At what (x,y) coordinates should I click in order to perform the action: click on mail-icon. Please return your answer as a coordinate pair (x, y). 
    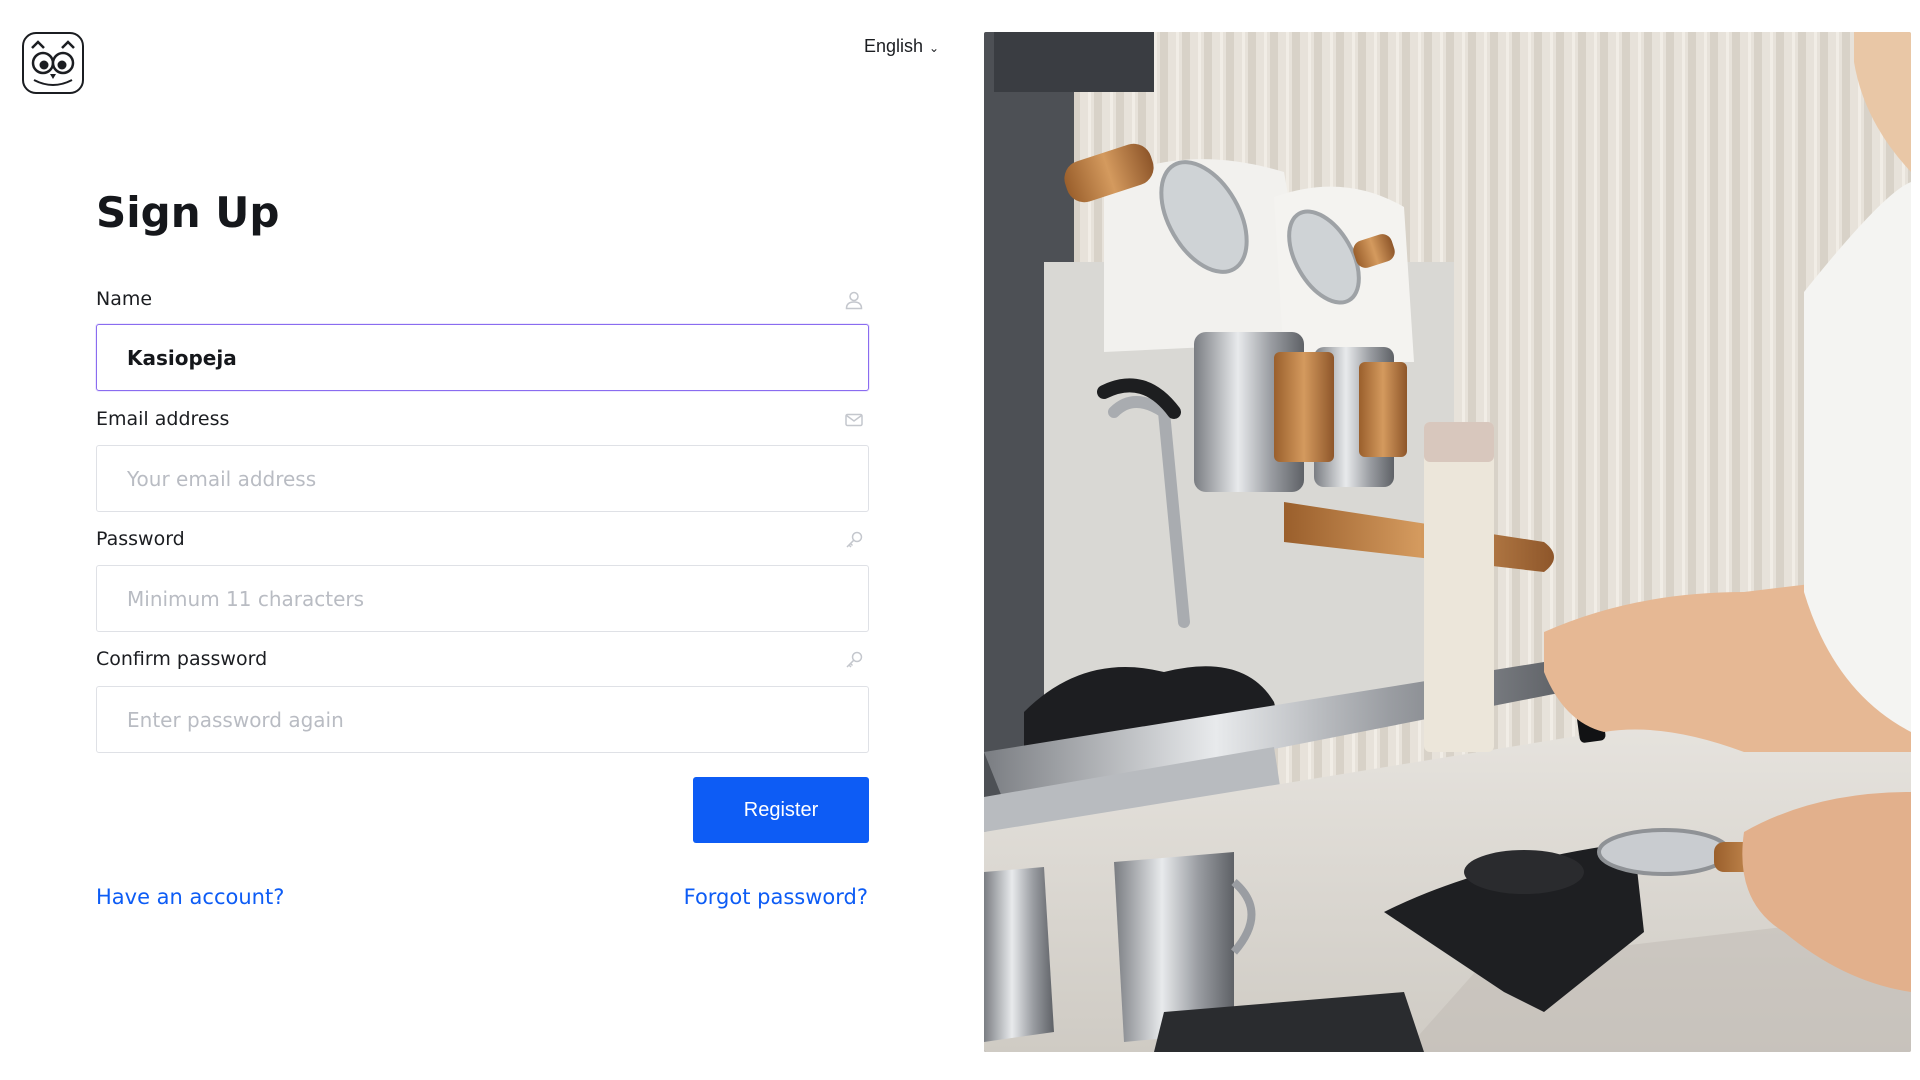
    Looking at the image, I should click on (854, 420).